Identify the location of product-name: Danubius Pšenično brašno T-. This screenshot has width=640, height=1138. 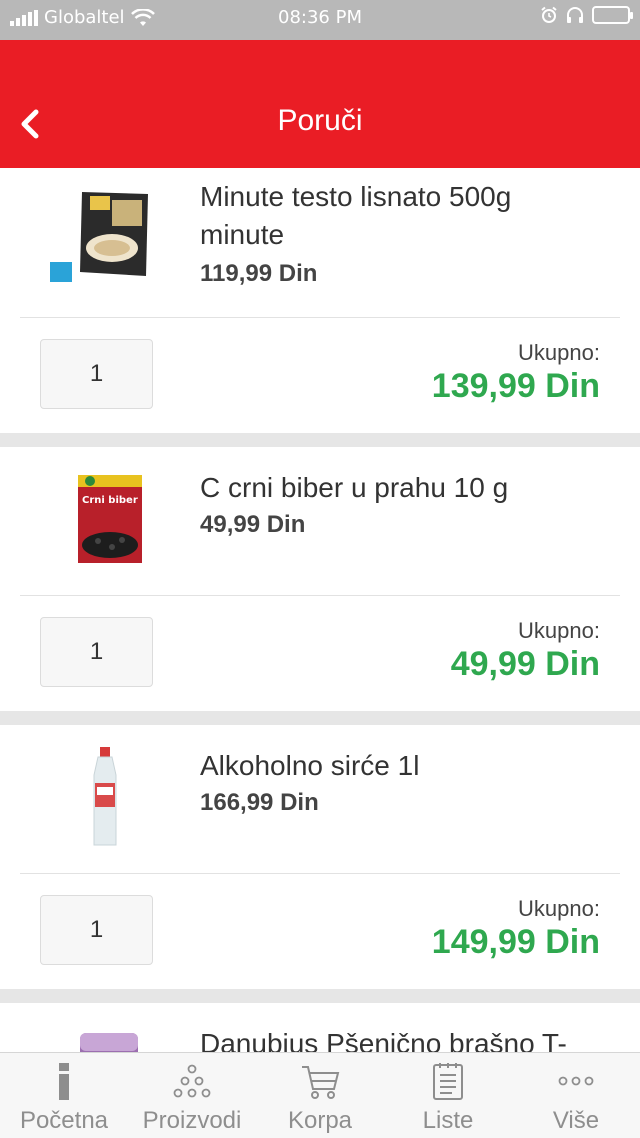
(383, 1040).